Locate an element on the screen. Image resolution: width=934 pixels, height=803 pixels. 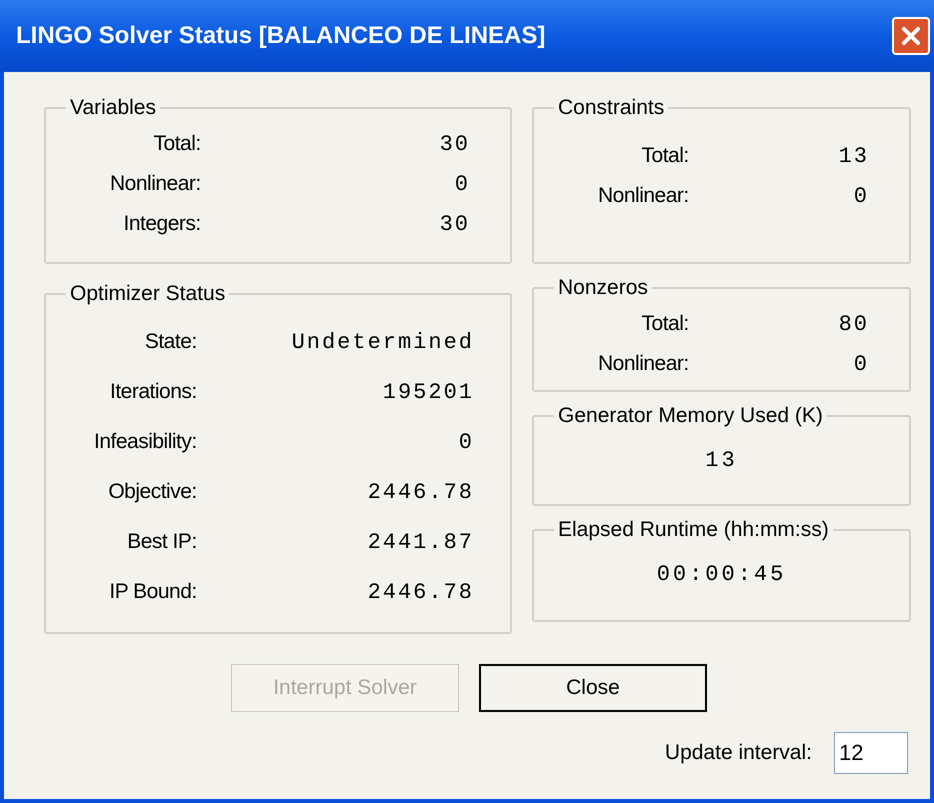
group-title: Elapsed Runtime (hh:mm:ss) is located at coordinates (693, 530).